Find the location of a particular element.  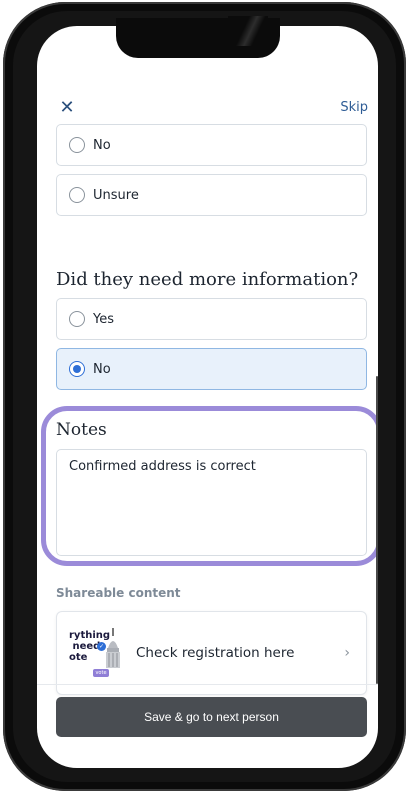

option-previous-unsure: Unsure is located at coordinates (211, 195).